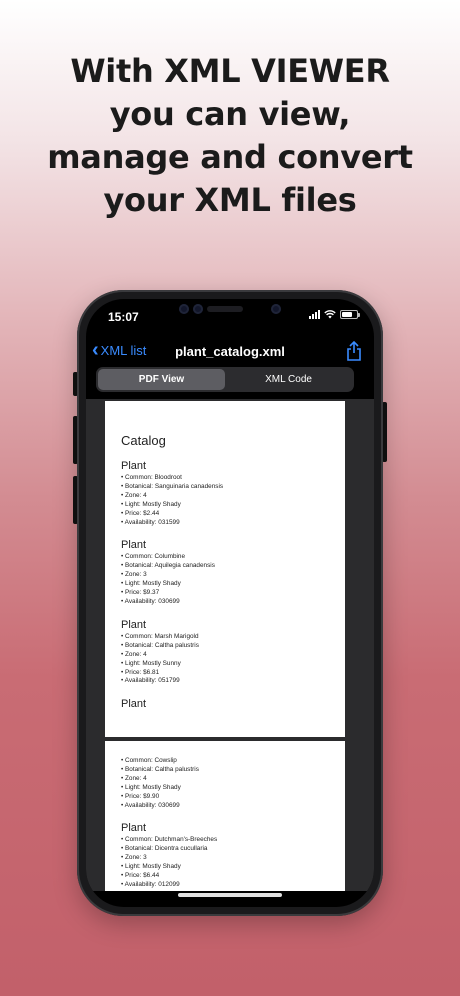  Describe the element at coordinates (225, 681) in the screenshot. I see `plant-field: Availability: 051799` at that location.